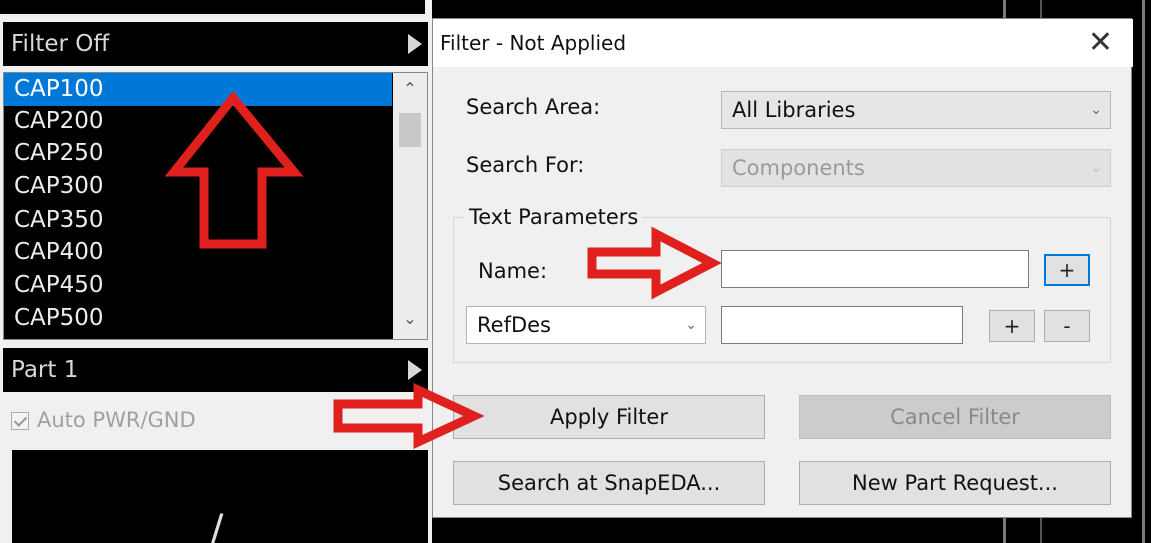  Describe the element at coordinates (609, 417) in the screenshot. I see `apply-filter-button: Apply Filter` at that location.